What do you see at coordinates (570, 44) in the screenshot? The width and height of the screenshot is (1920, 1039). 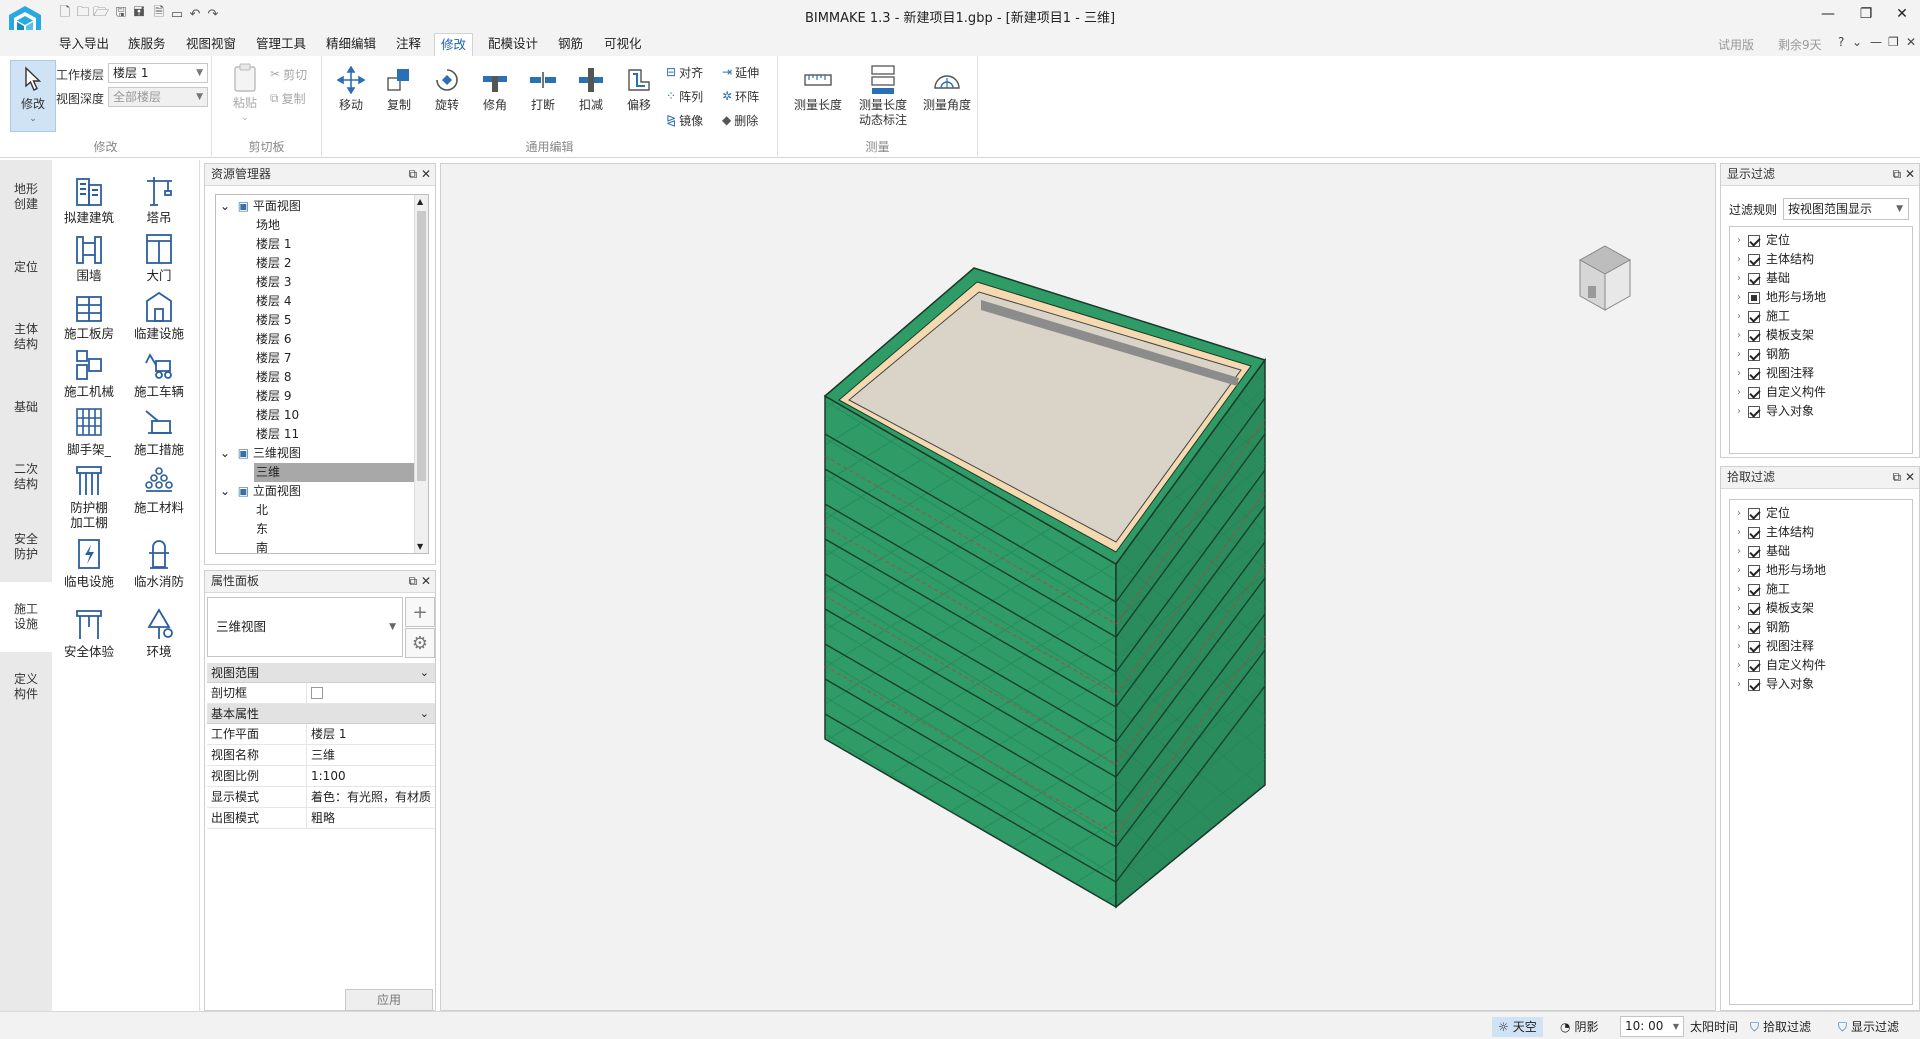 I see `tab-rebar: 钢筋` at bounding box center [570, 44].